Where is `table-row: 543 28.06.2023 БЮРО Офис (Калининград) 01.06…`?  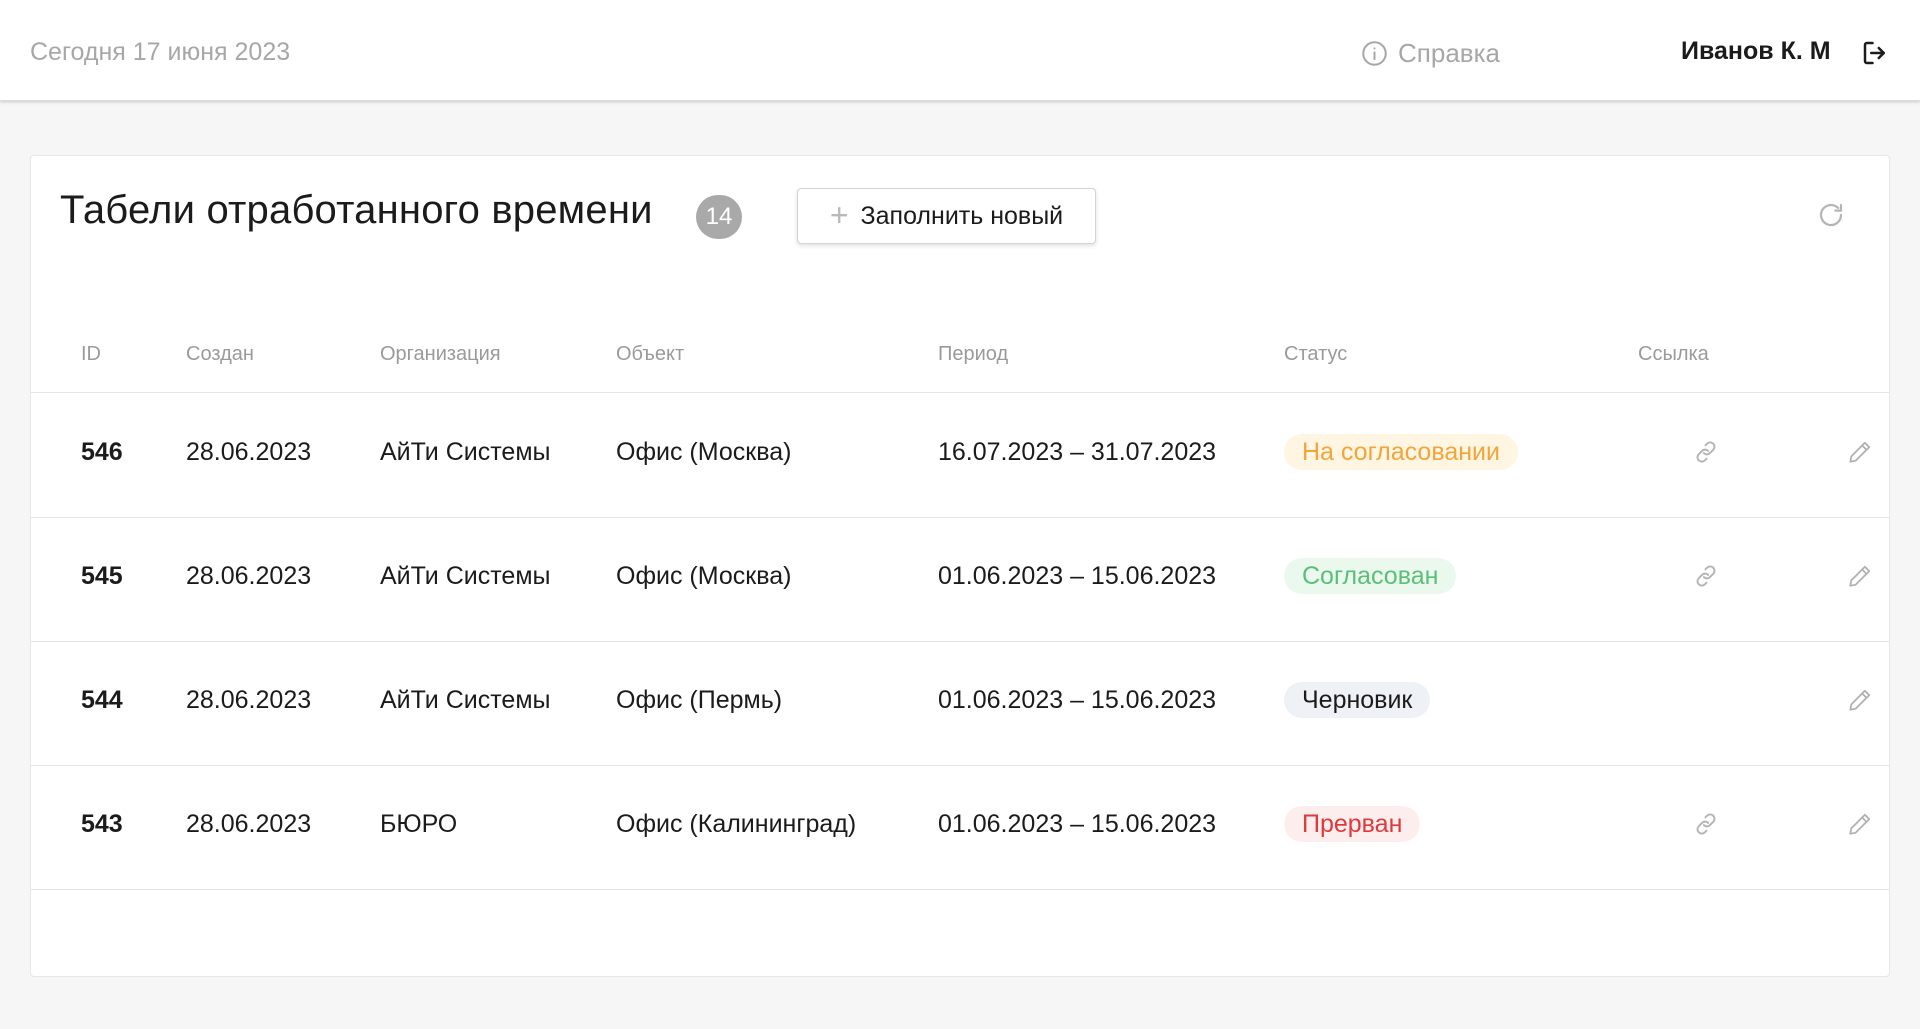
table-row: 543 28.06.2023 БЮРО Офис (Калининград) 01.06… is located at coordinates (960, 828).